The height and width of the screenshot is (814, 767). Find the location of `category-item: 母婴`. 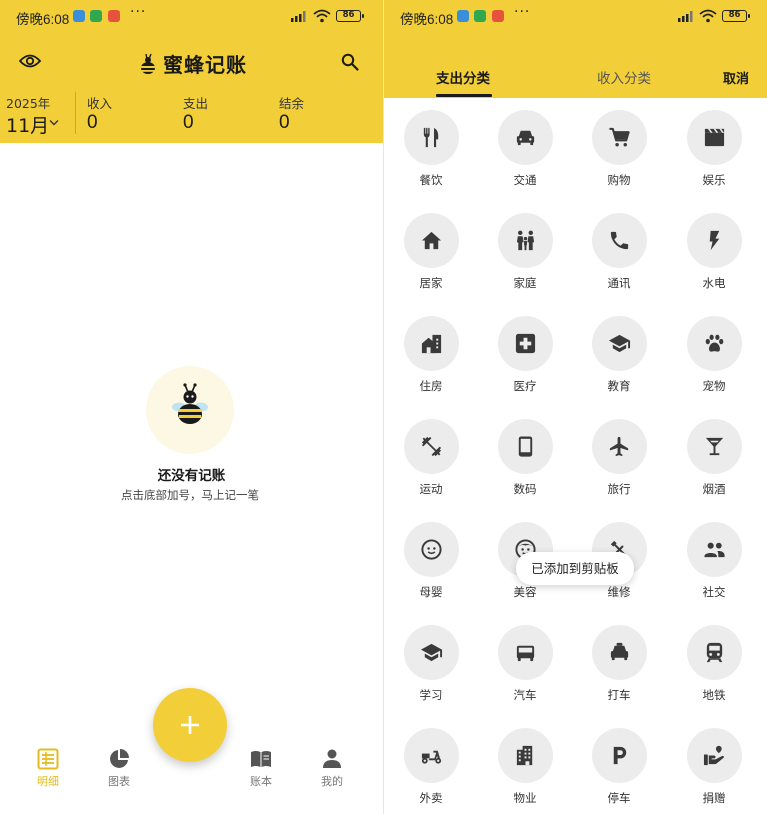

category-item: 母婴 is located at coordinates (431, 560).